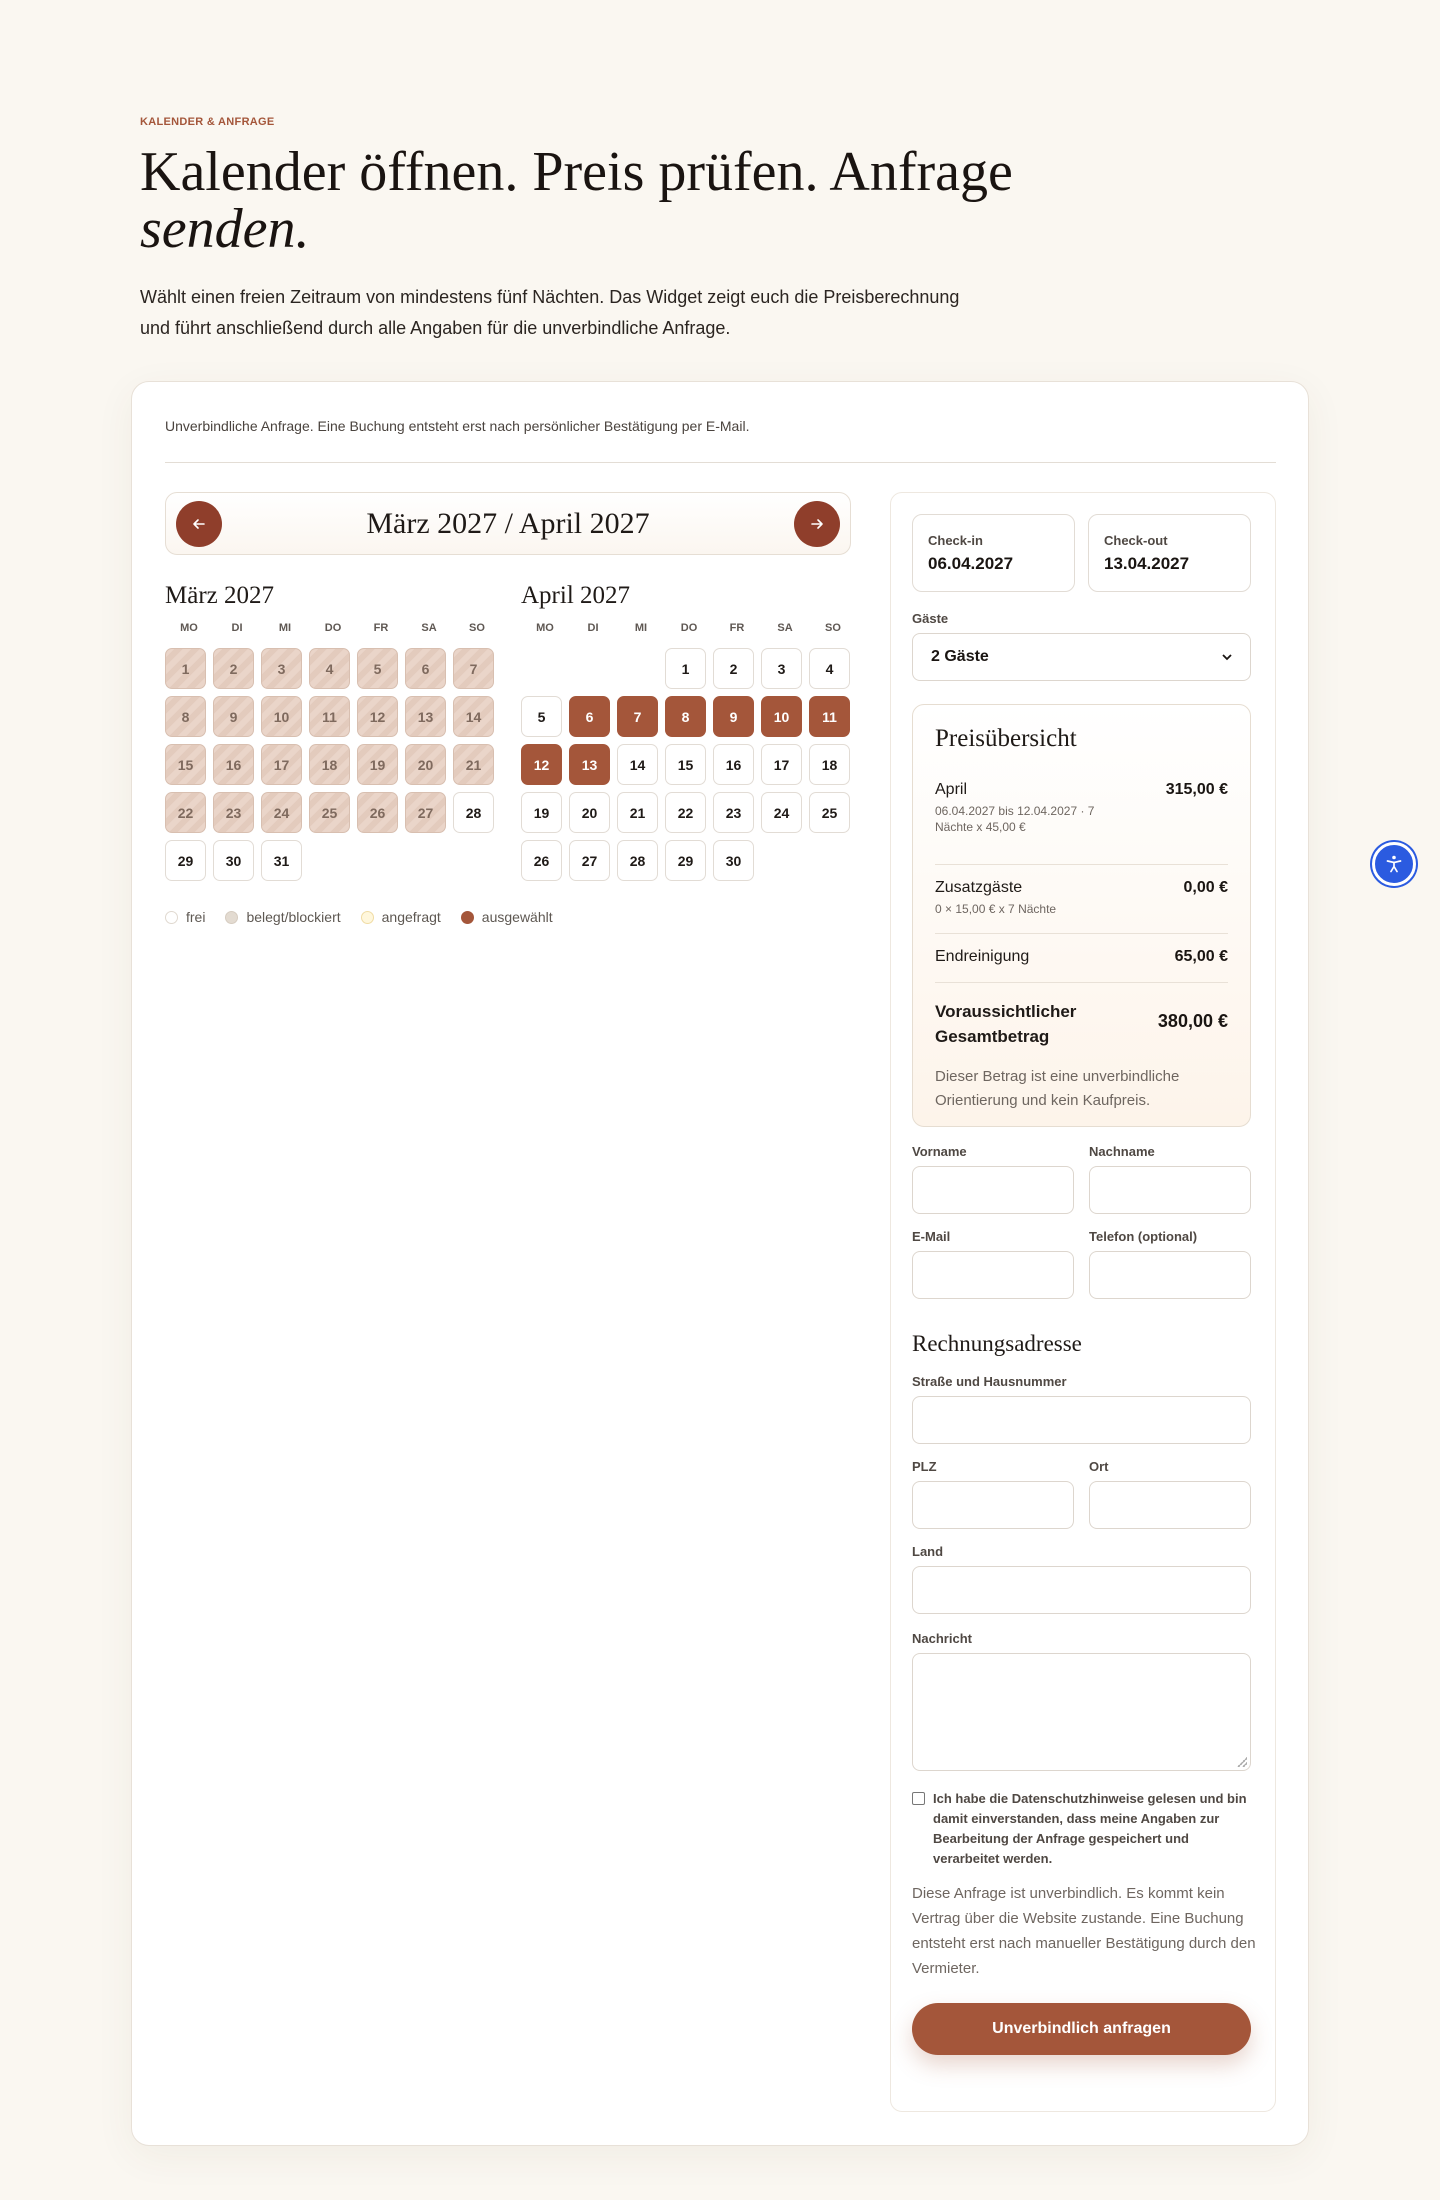 This screenshot has height=2200, width=1440. What do you see at coordinates (685, 716) in the screenshot?
I see `day-selected: 8` at bounding box center [685, 716].